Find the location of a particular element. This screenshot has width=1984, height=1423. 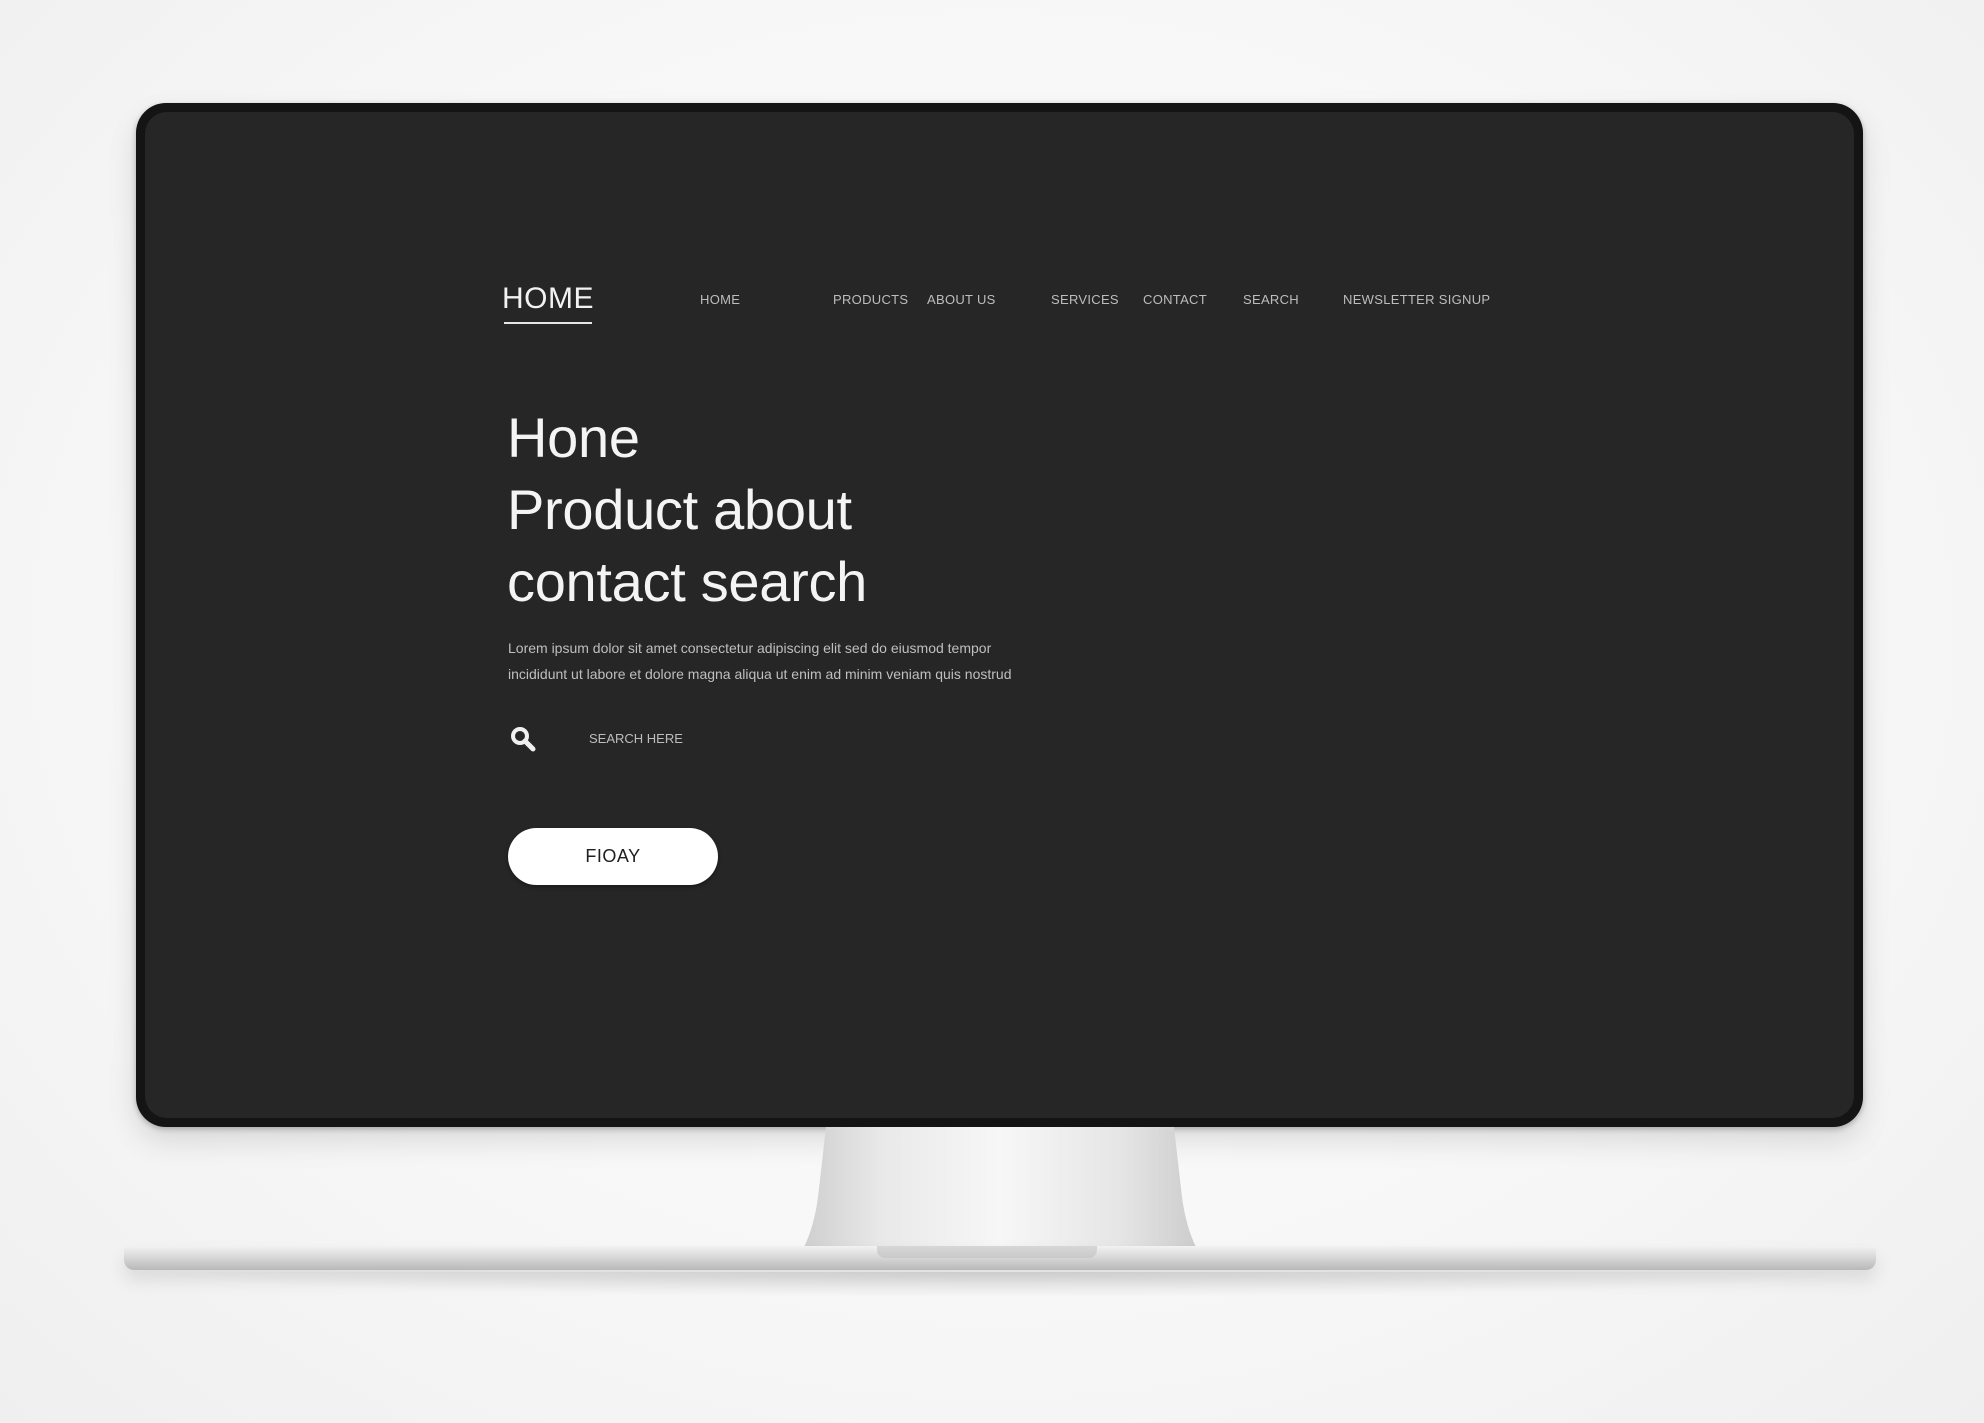

logo-underline is located at coordinates (548, 323).